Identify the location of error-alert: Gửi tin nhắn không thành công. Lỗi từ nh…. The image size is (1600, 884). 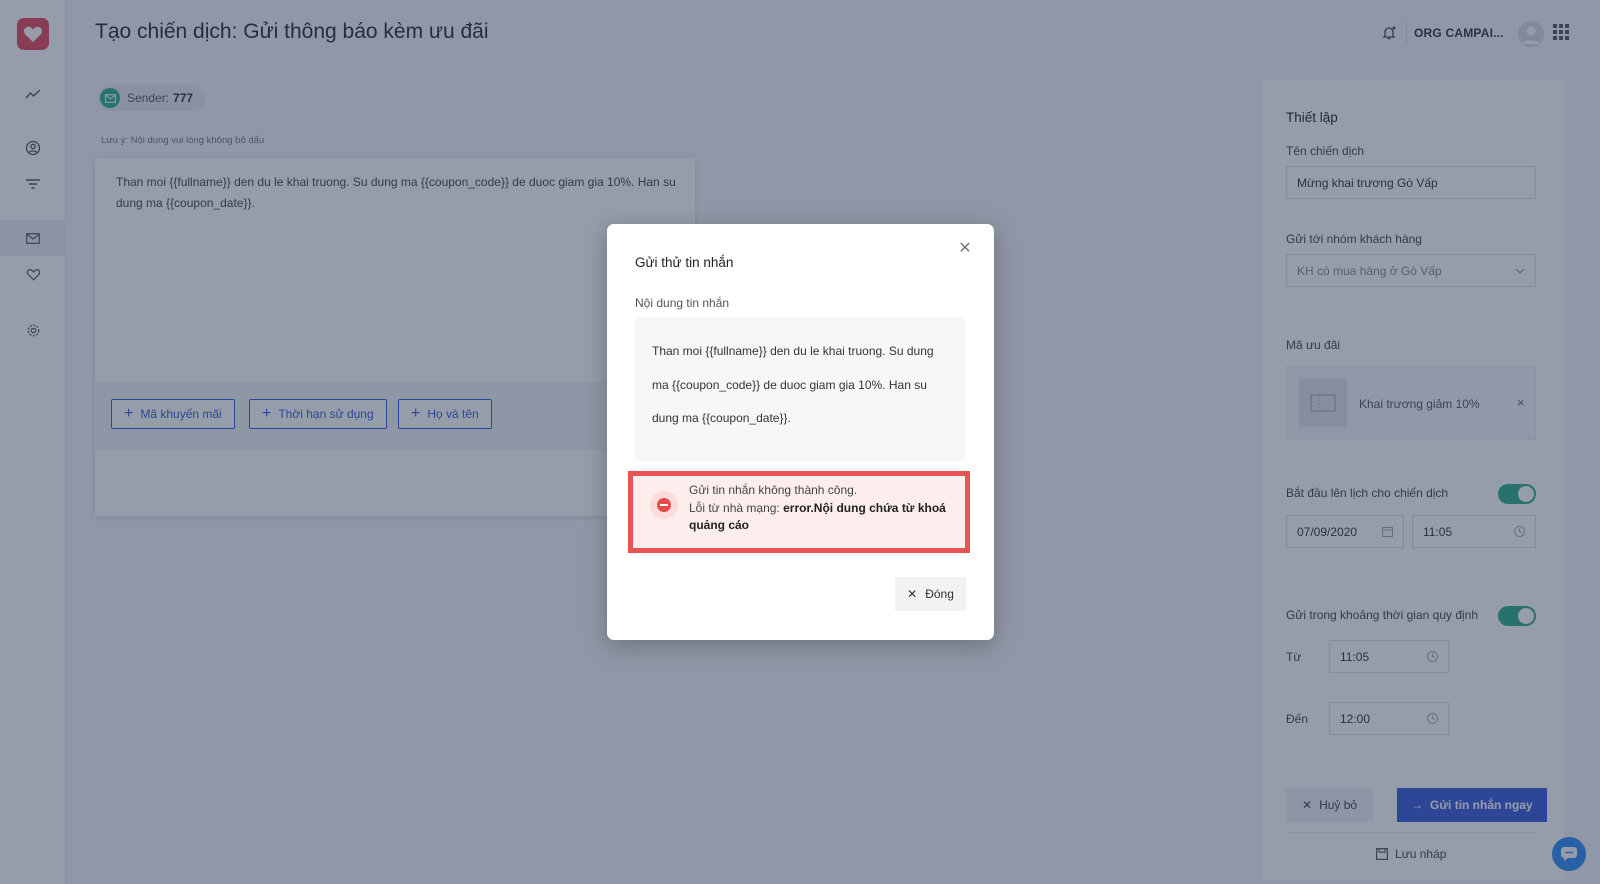
(799, 512).